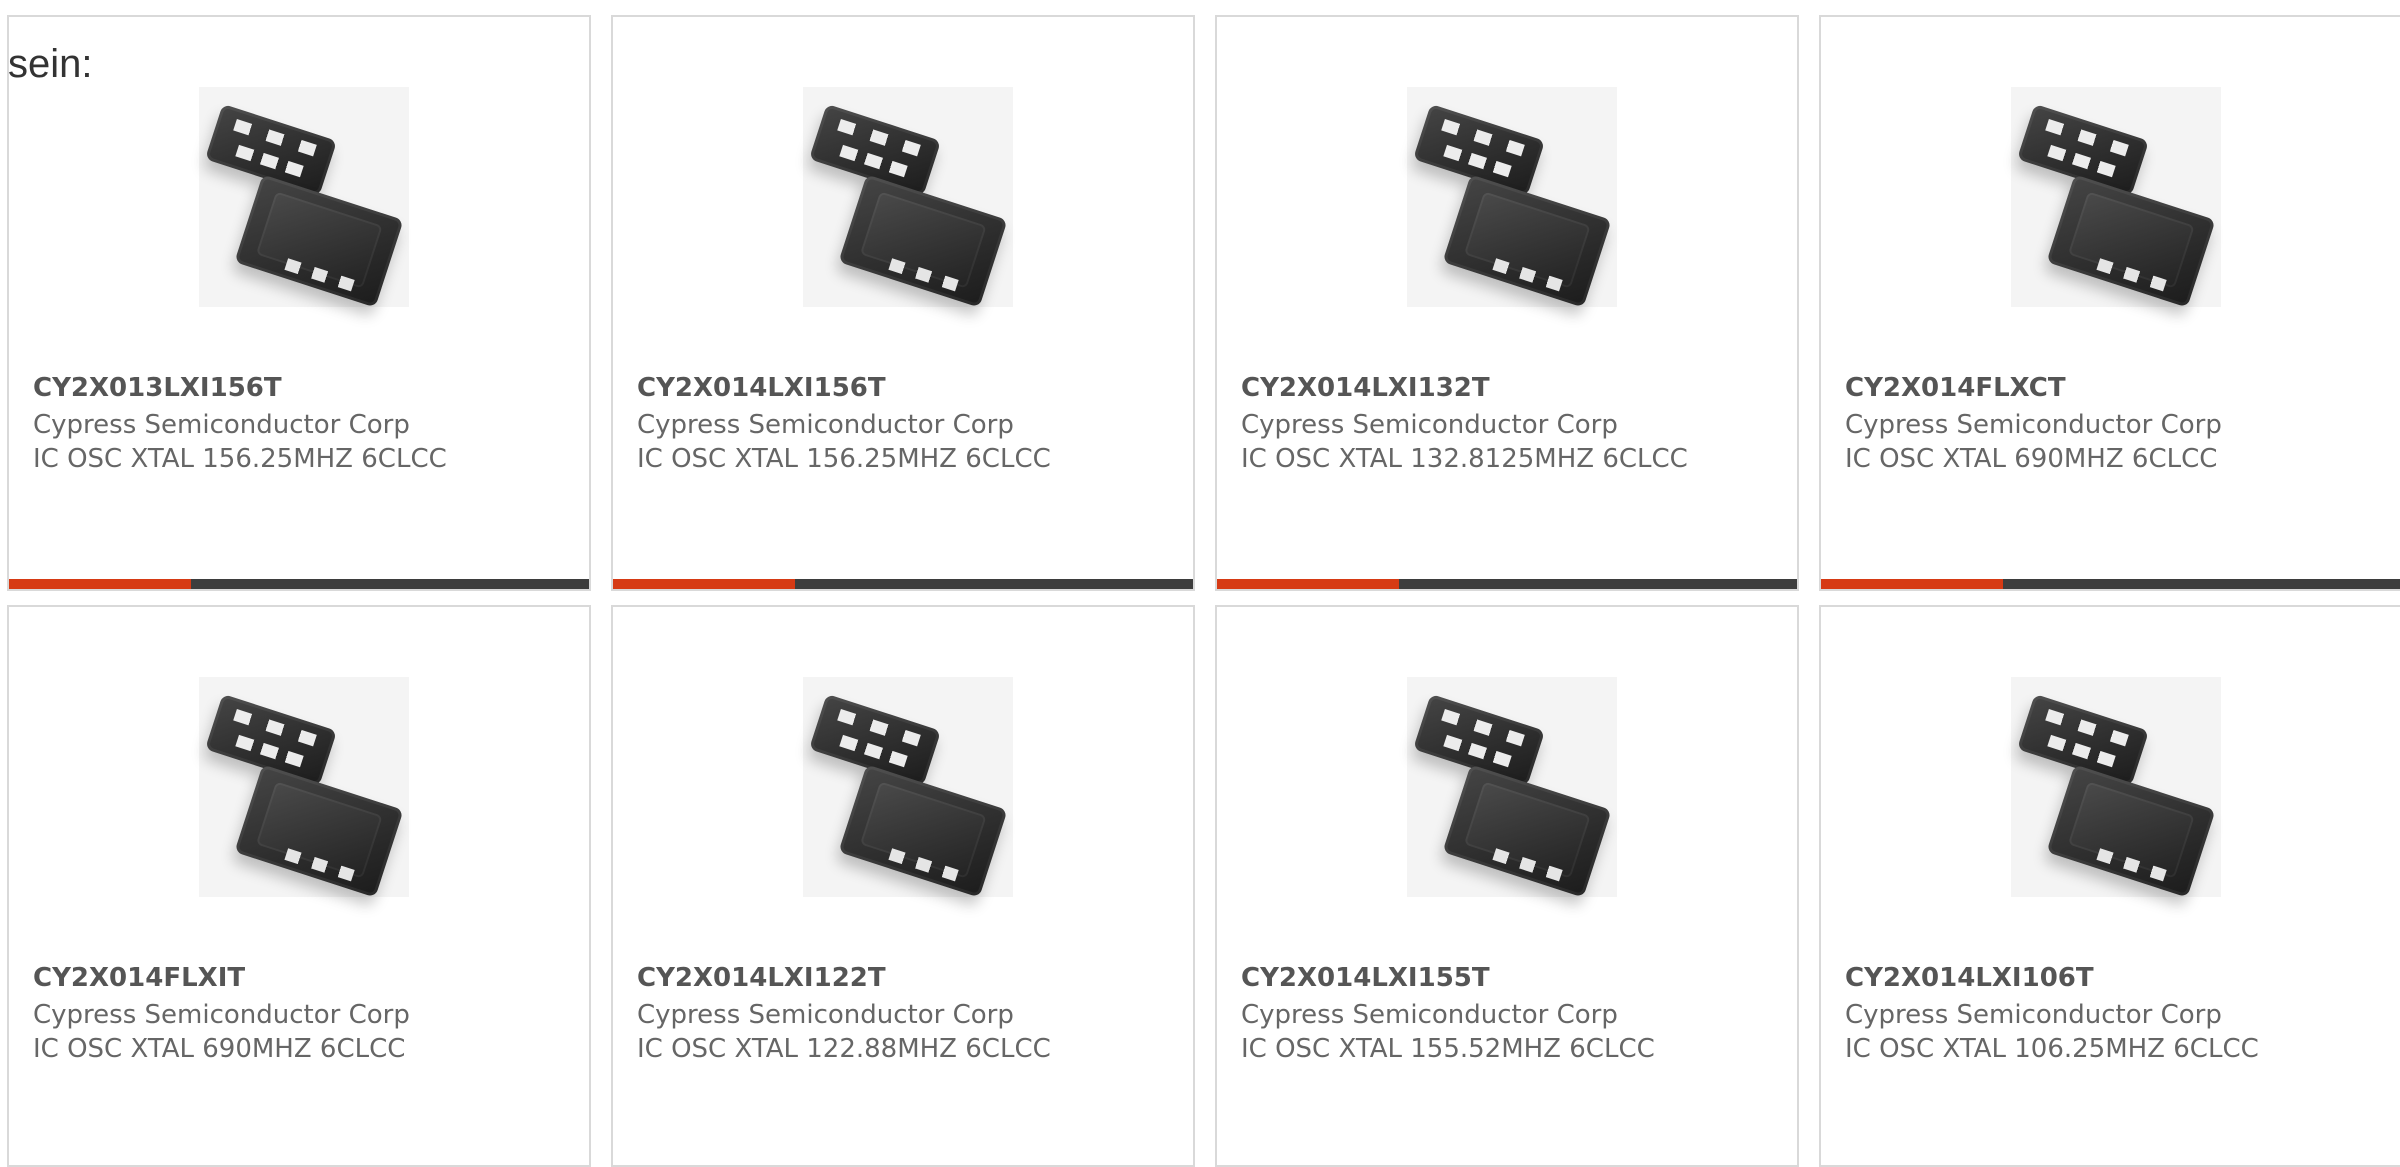  I want to click on part-number-link: CY2X014LXI156T, so click(761, 388).